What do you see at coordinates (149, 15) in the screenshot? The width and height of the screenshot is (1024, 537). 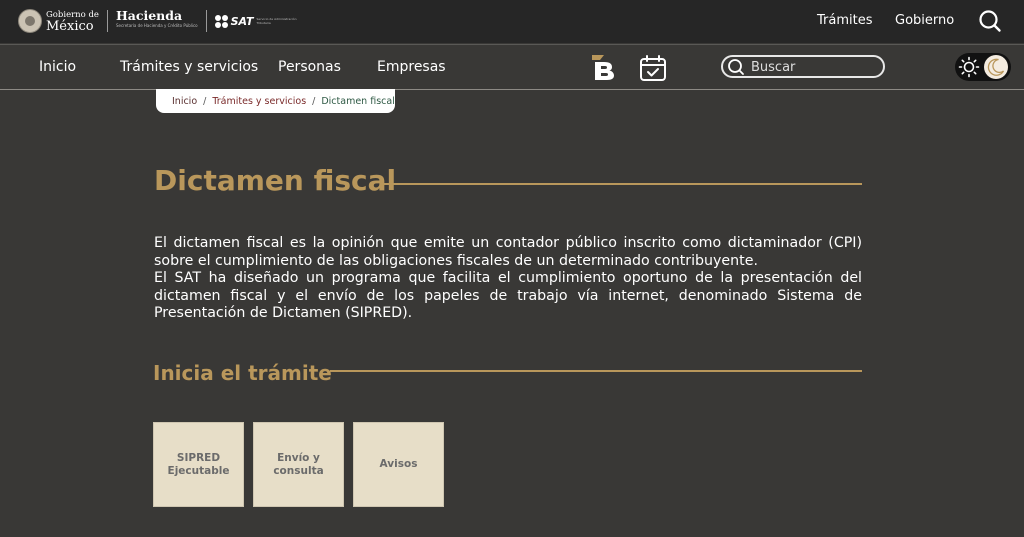 I see `hacienda-title: Hacienda` at bounding box center [149, 15].